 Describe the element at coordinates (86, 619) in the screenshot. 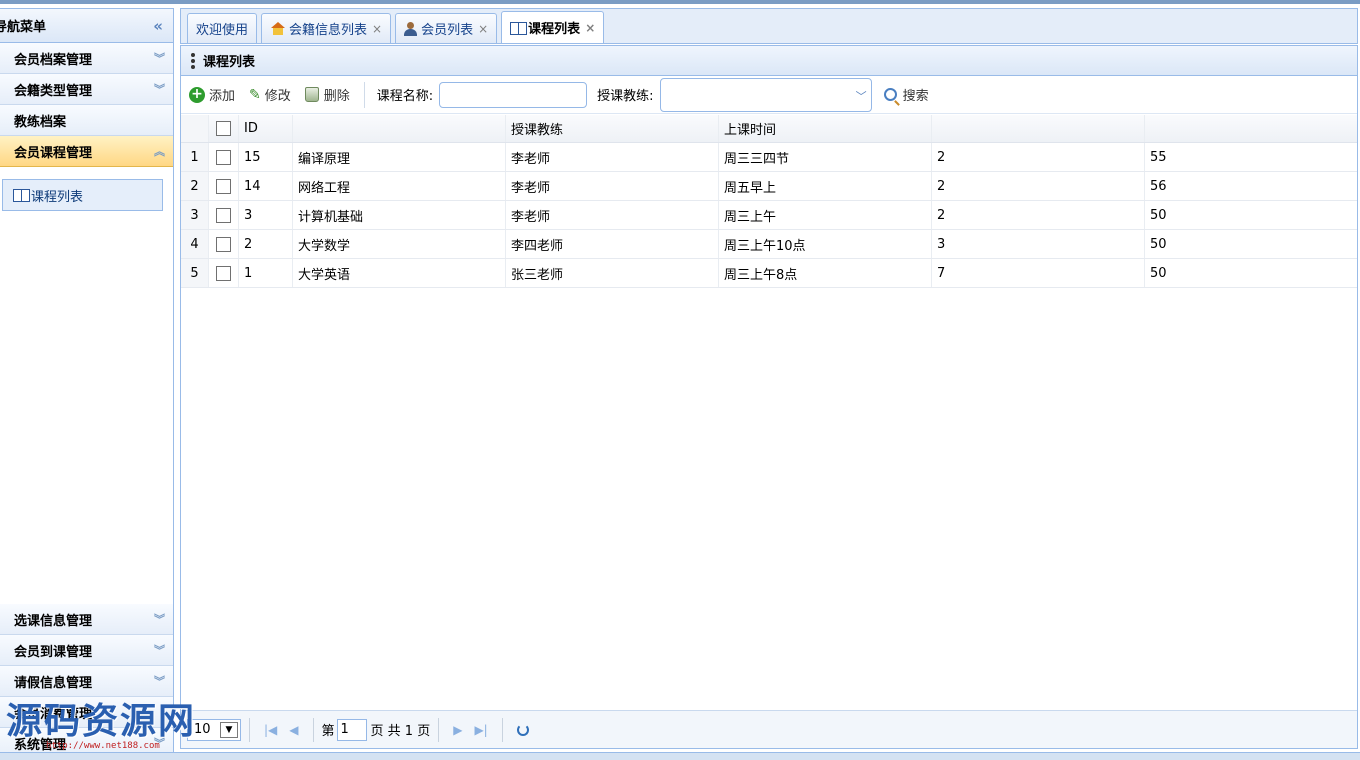

I see `sidebar-item-course-selection: 选课信息管理 ︾` at that location.